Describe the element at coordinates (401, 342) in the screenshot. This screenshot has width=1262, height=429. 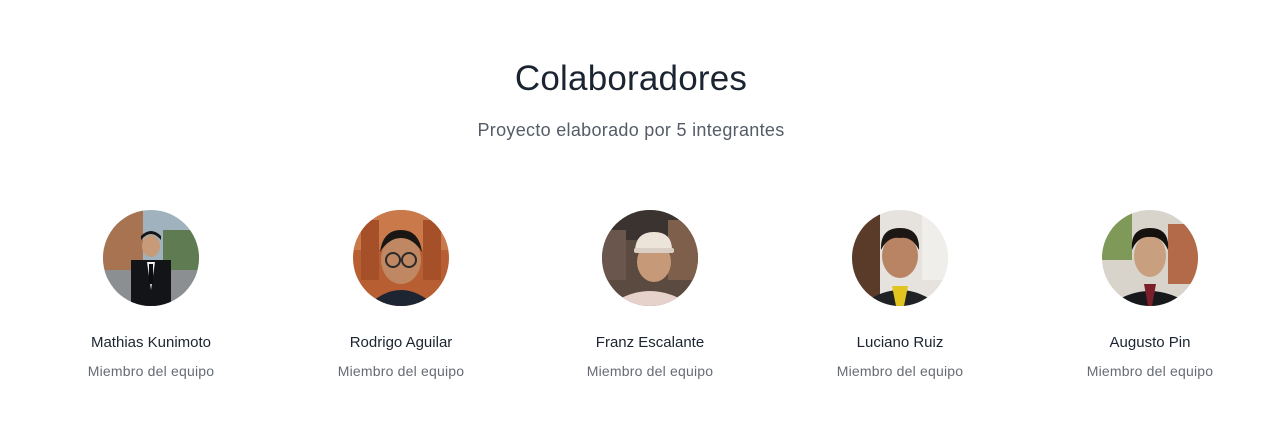
I see `member-name: Rodrigo Aguilar` at that location.